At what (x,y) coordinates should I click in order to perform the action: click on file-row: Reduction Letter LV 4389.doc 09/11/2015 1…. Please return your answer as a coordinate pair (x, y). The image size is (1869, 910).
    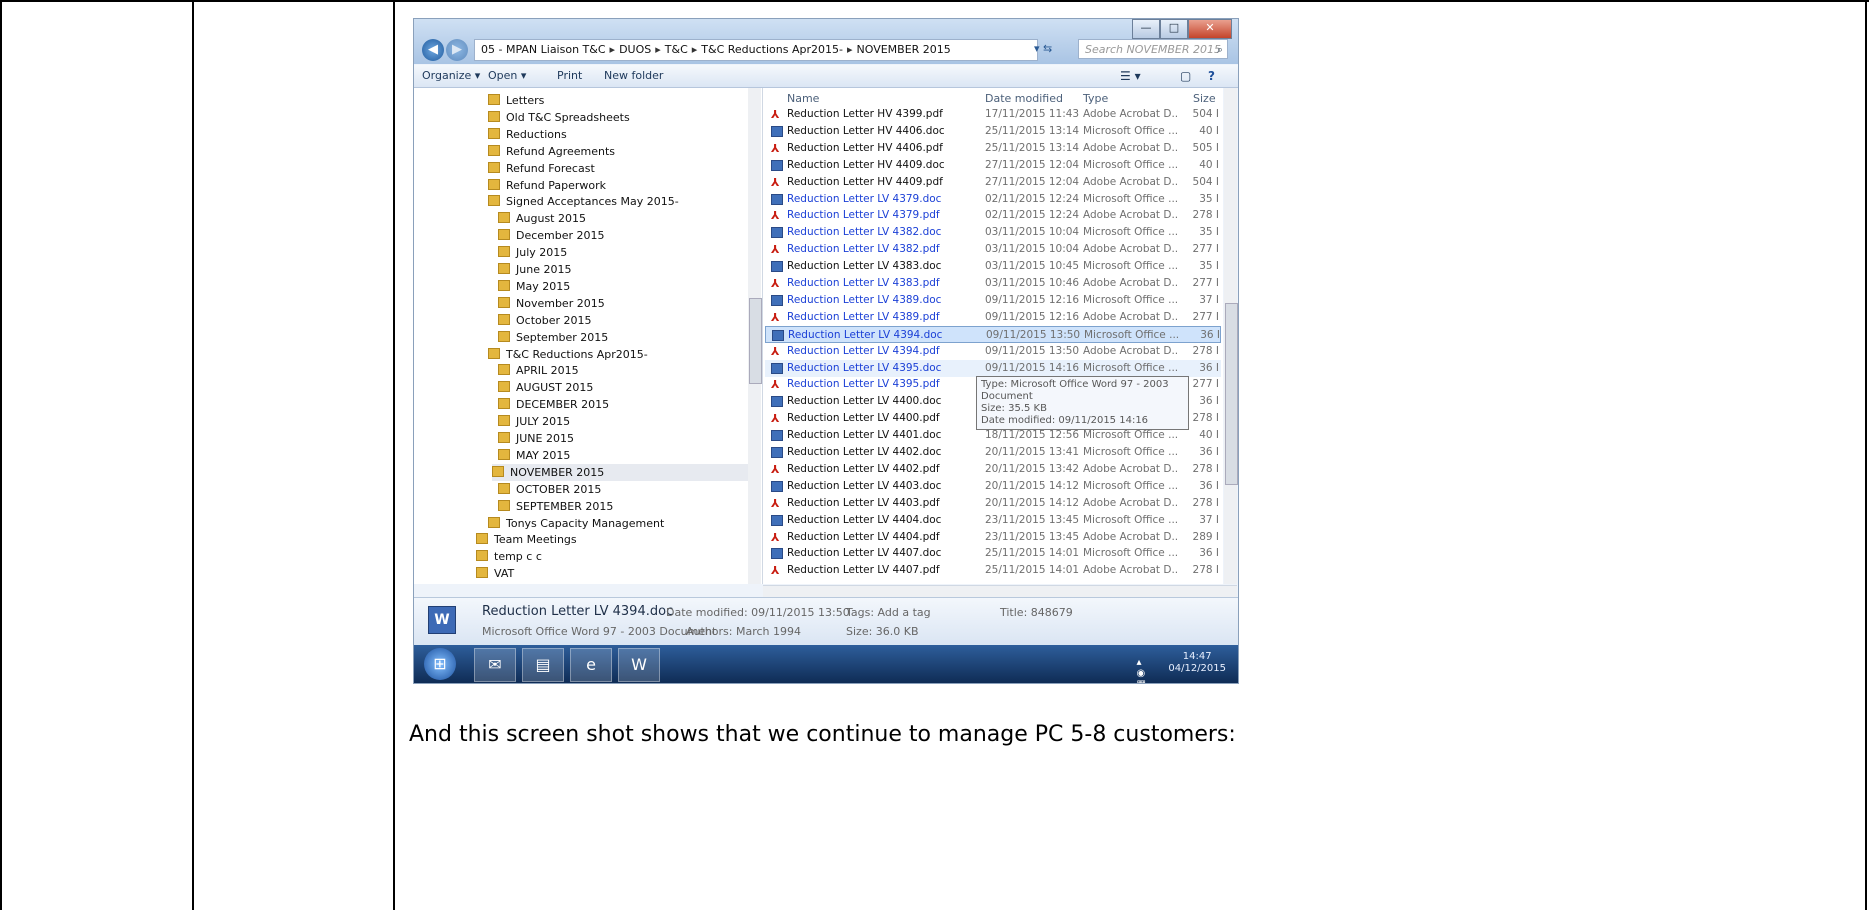
    Looking at the image, I should click on (993, 300).